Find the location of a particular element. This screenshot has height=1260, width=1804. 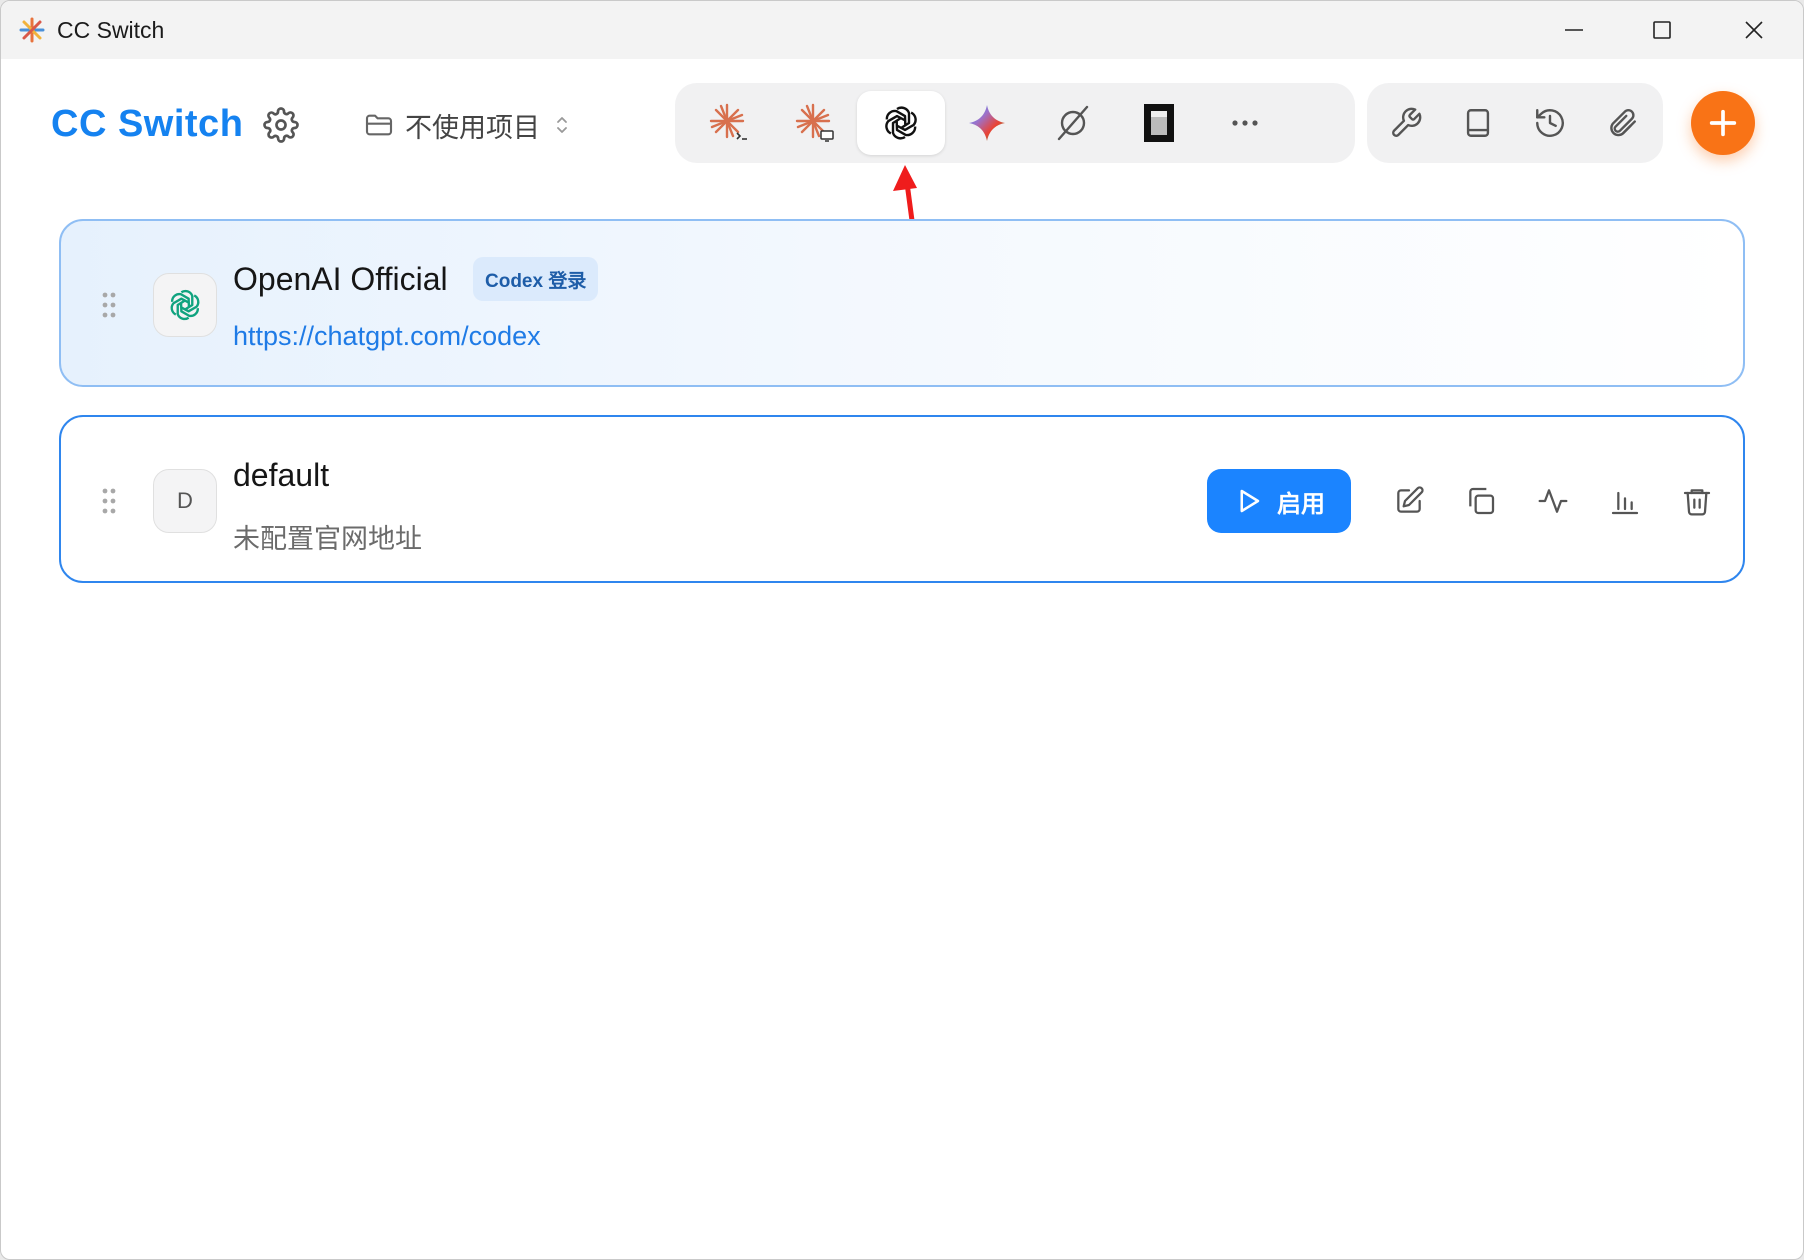

latency-test-button is located at coordinates (1553, 501).